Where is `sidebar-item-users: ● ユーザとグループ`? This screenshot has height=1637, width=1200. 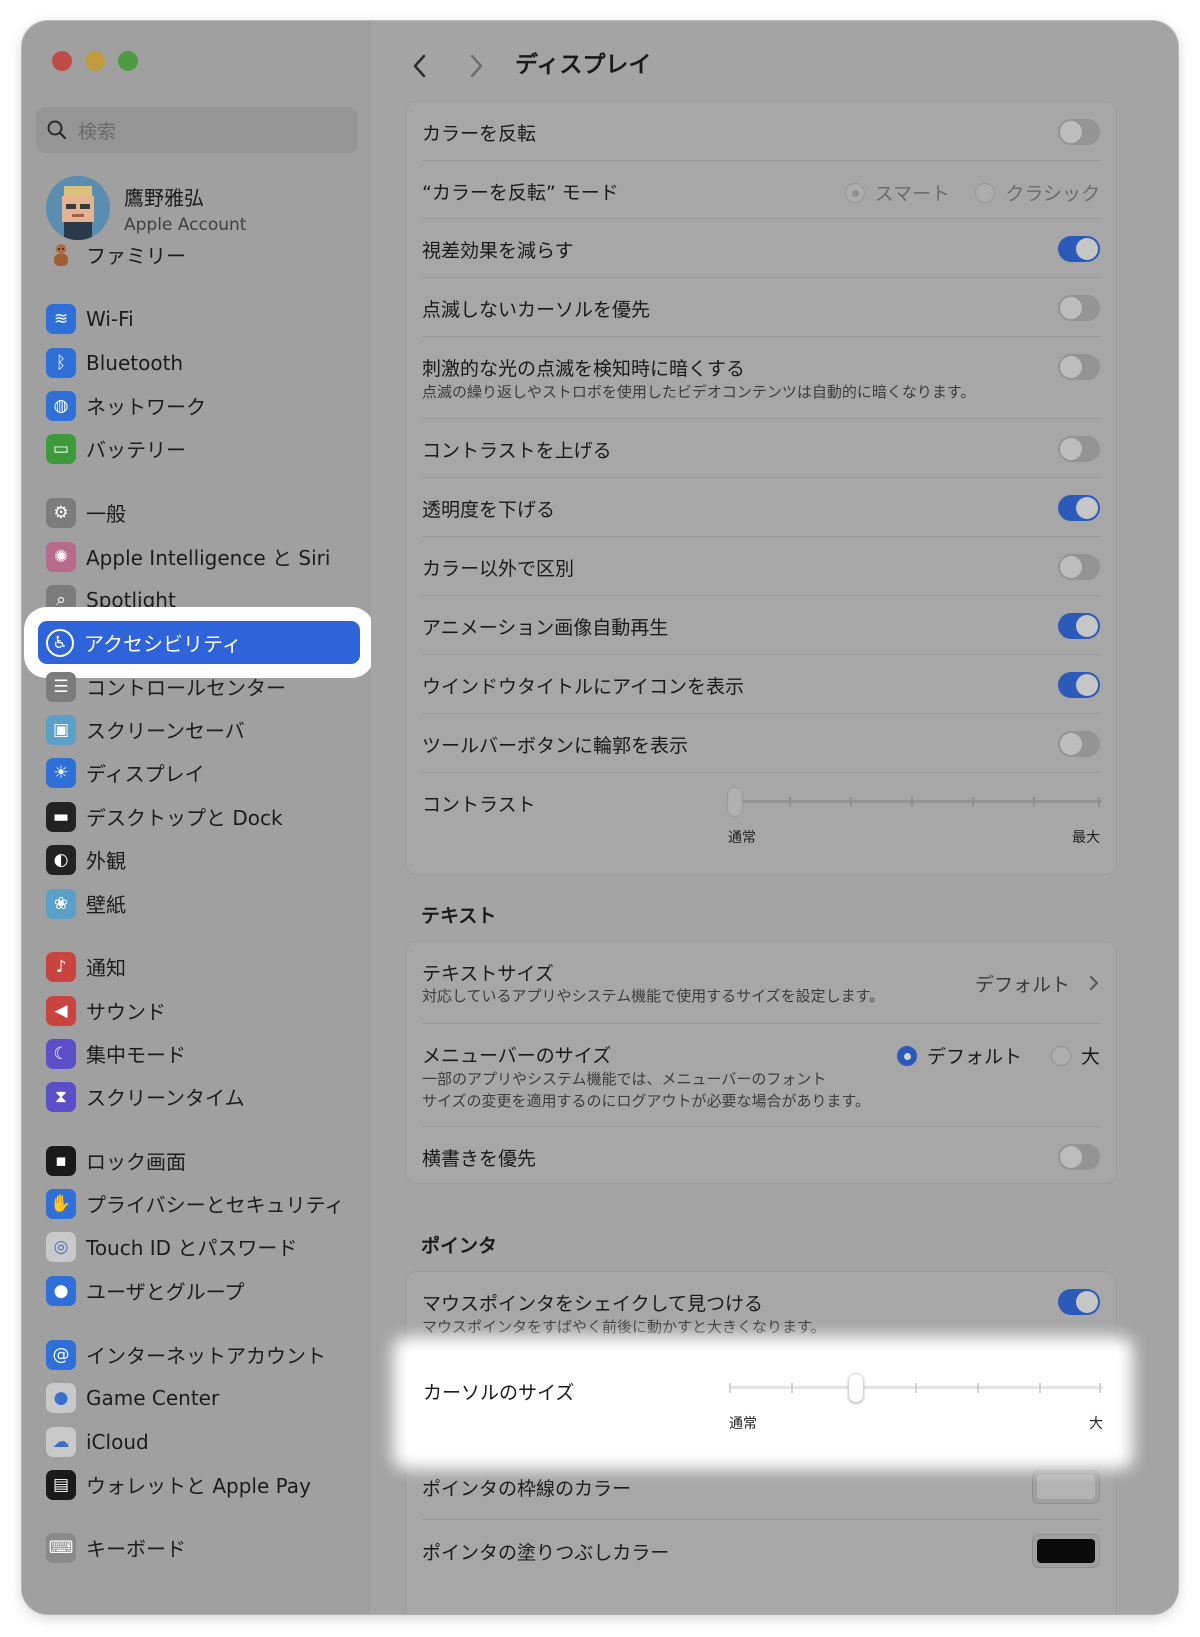 sidebar-item-users: ● ユーザとグループ is located at coordinates (199, 1290).